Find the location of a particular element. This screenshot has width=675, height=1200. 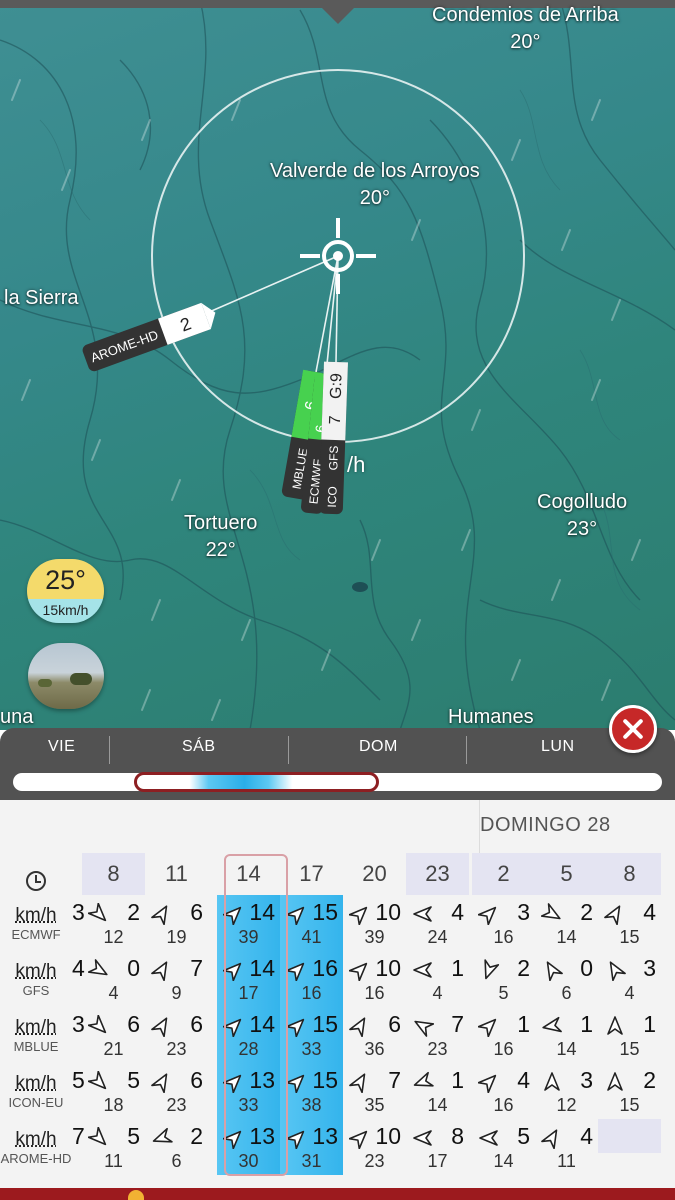

timeline-day: SÁB is located at coordinates (199, 747).